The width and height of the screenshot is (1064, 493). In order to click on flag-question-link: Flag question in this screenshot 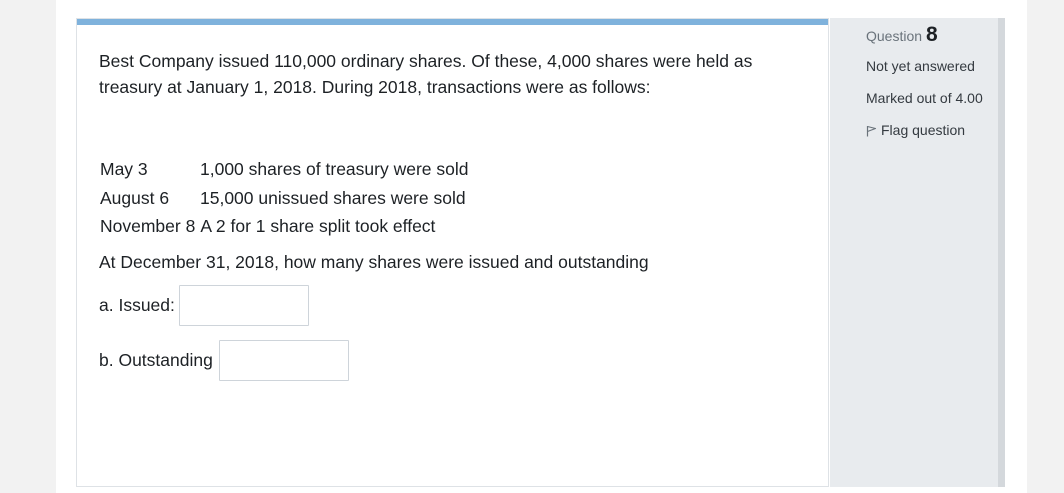, I will do `click(915, 130)`.